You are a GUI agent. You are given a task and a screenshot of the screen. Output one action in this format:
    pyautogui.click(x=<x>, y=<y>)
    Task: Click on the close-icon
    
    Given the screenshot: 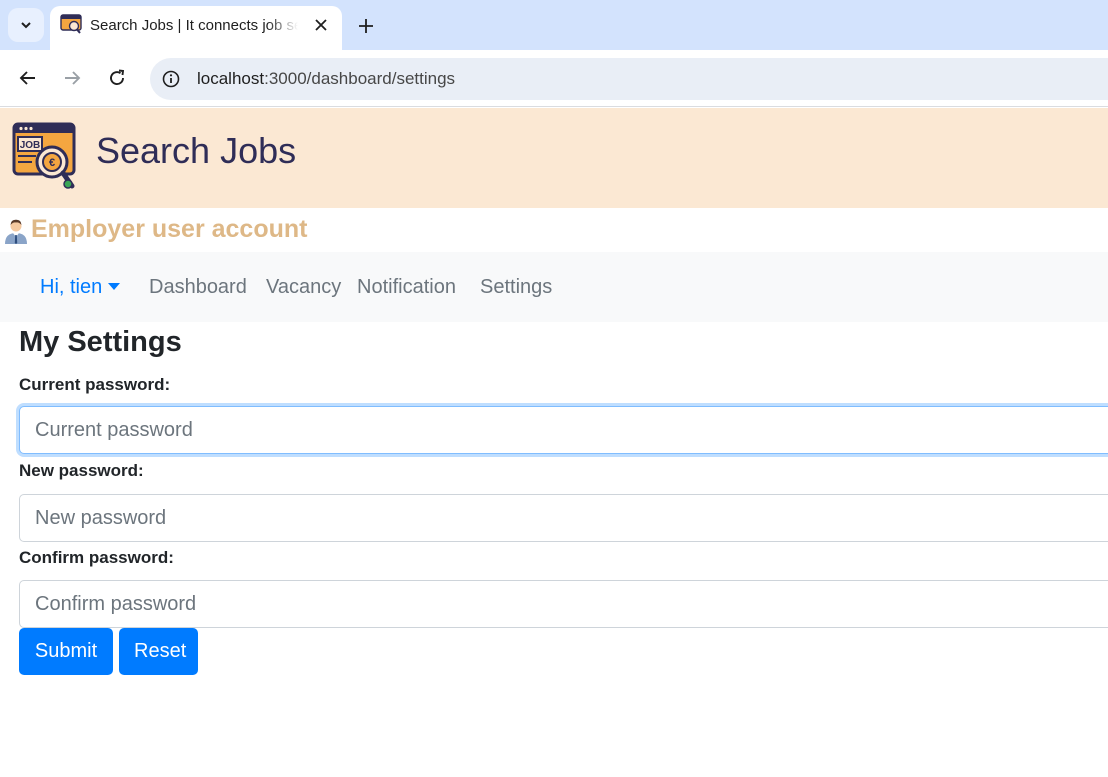 What is the action you would take?
    pyautogui.click(x=321, y=25)
    